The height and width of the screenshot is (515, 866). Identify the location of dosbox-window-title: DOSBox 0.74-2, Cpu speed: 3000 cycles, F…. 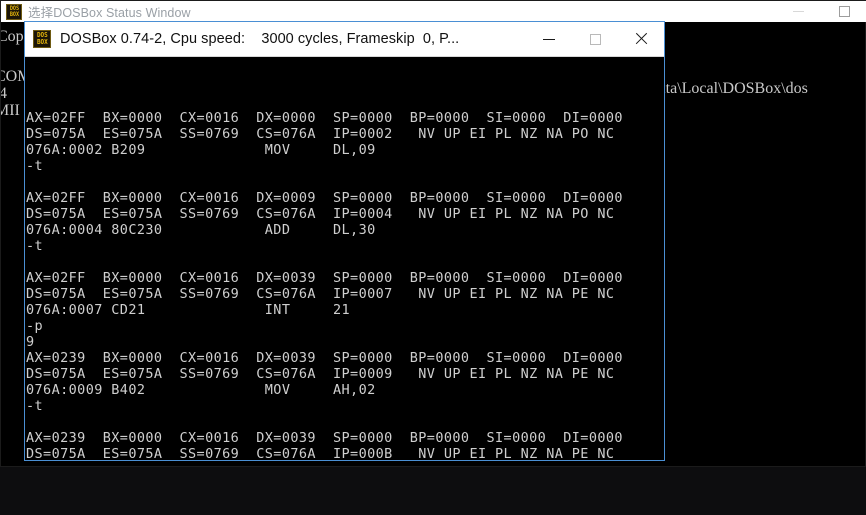
(260, 39).